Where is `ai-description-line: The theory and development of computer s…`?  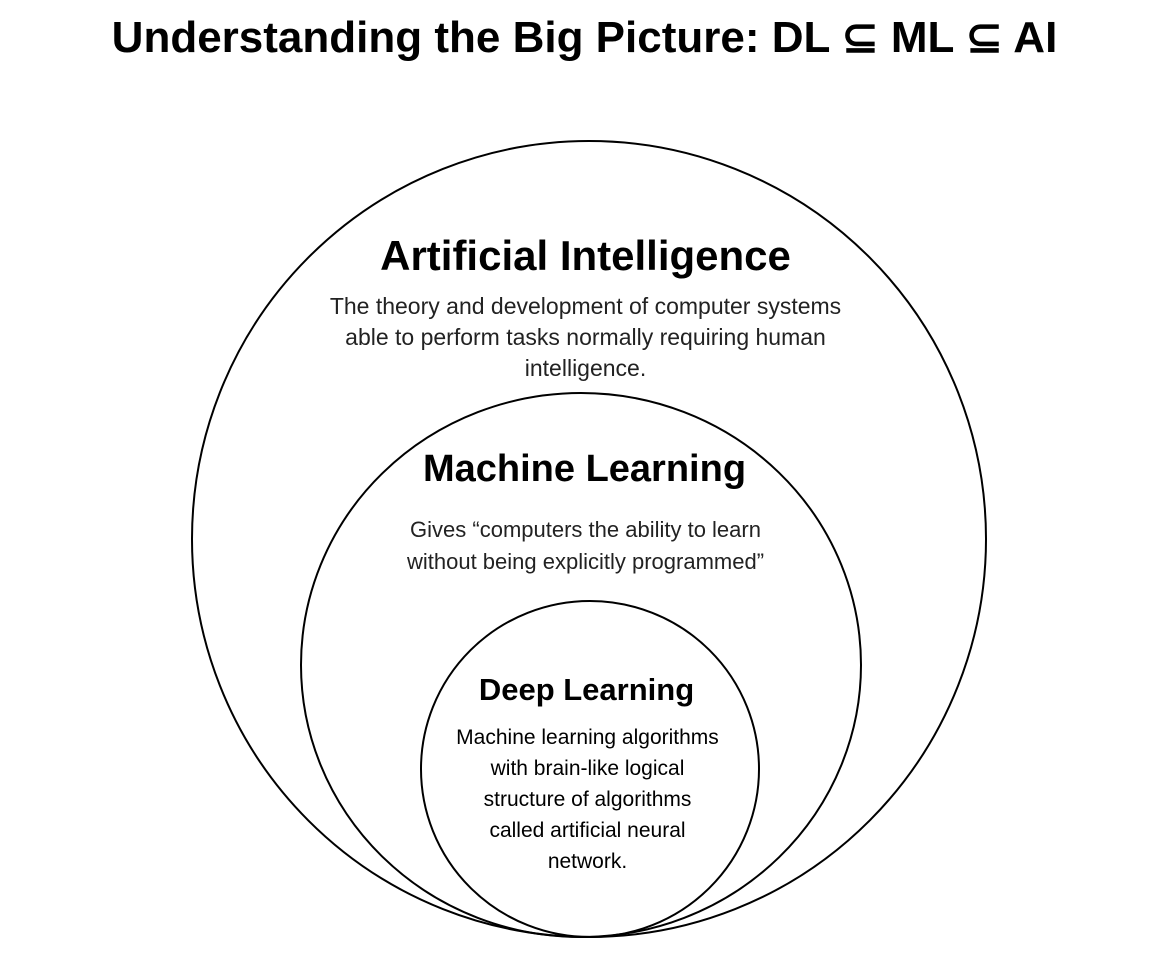
ai-description-line: The theory and development of computer s… is located at coordinates (585, 306).